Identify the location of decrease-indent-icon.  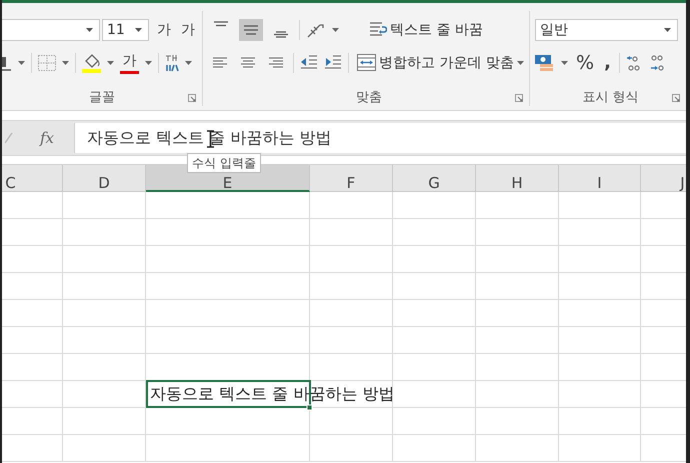
(309, 62).